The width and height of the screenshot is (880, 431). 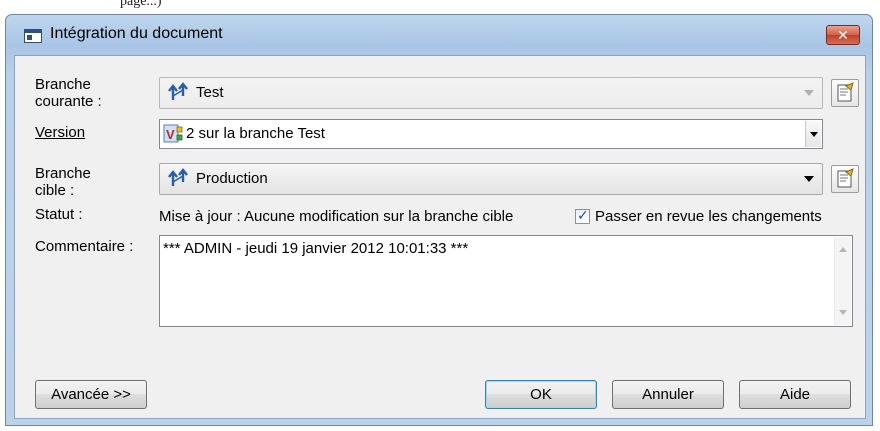 What do you see at coordinates (210, 92) in the screenshot?
I see `branche-courante-value: Test` at bounding box center [210, 92].